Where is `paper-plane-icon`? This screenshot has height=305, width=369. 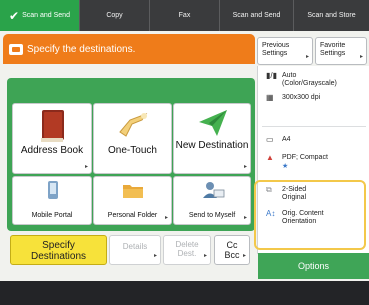 paper-plane-icon is located at coordinates (213, 123).